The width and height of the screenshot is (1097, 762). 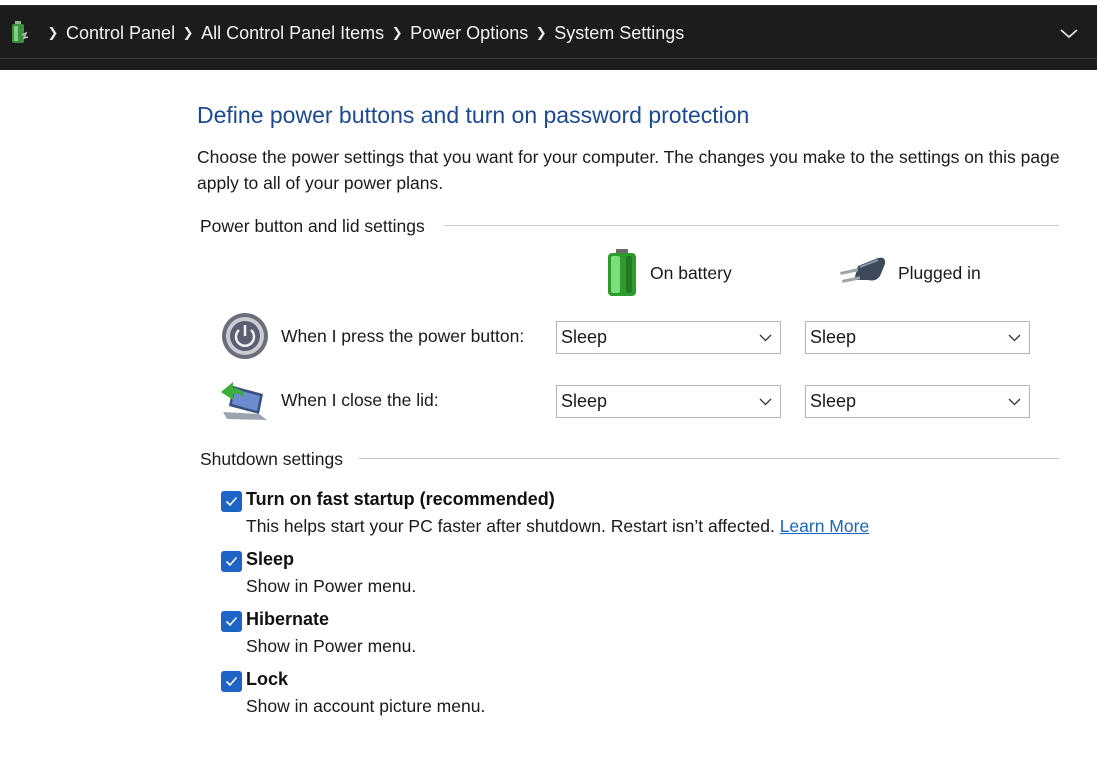 I want to click on close-lid-label: When I close the lid:, so click(x=360, y=400).